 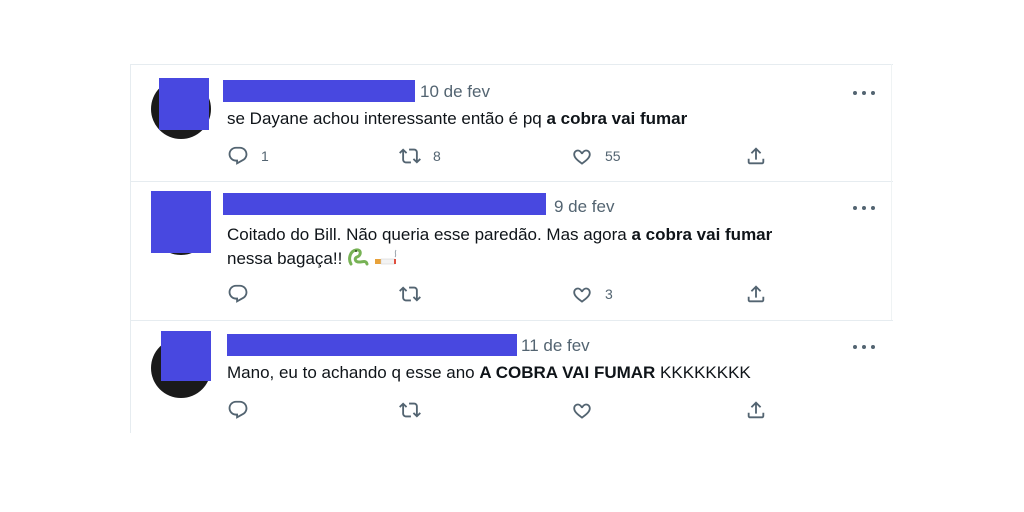 I want to click on tweet-actions: 1 8 55, so click(x=507, y=156).